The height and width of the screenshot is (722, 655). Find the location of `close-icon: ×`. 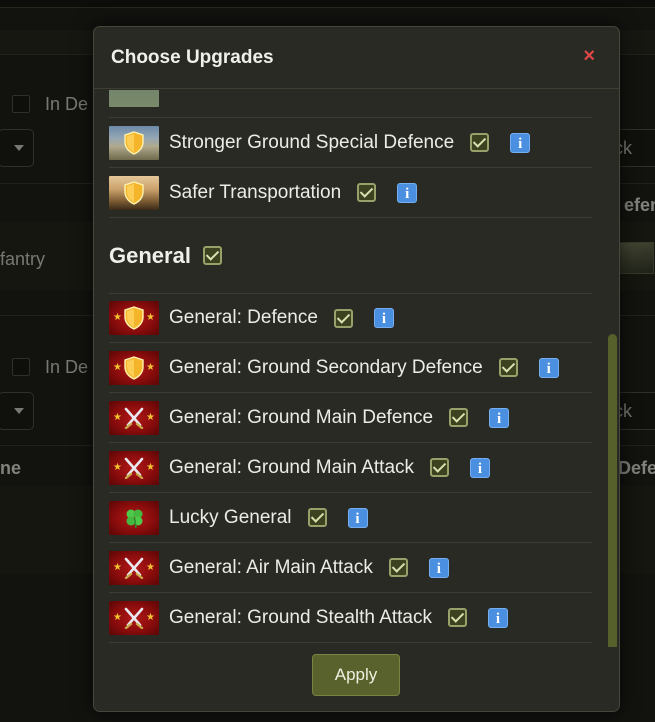

close-icon: × is located at coordinates (589, 56).